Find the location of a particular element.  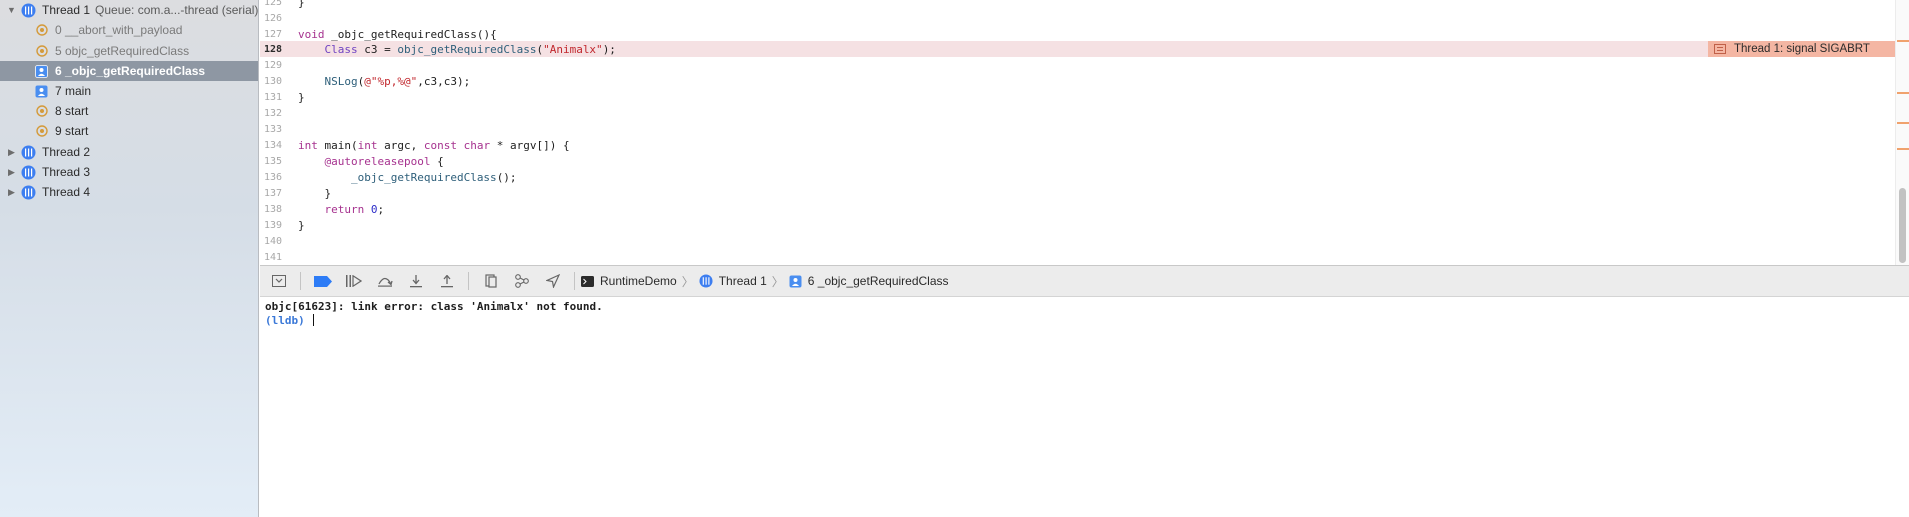

stack-frame-row: 5 objc_getRequiredClass is located at coordinates (129, 51).